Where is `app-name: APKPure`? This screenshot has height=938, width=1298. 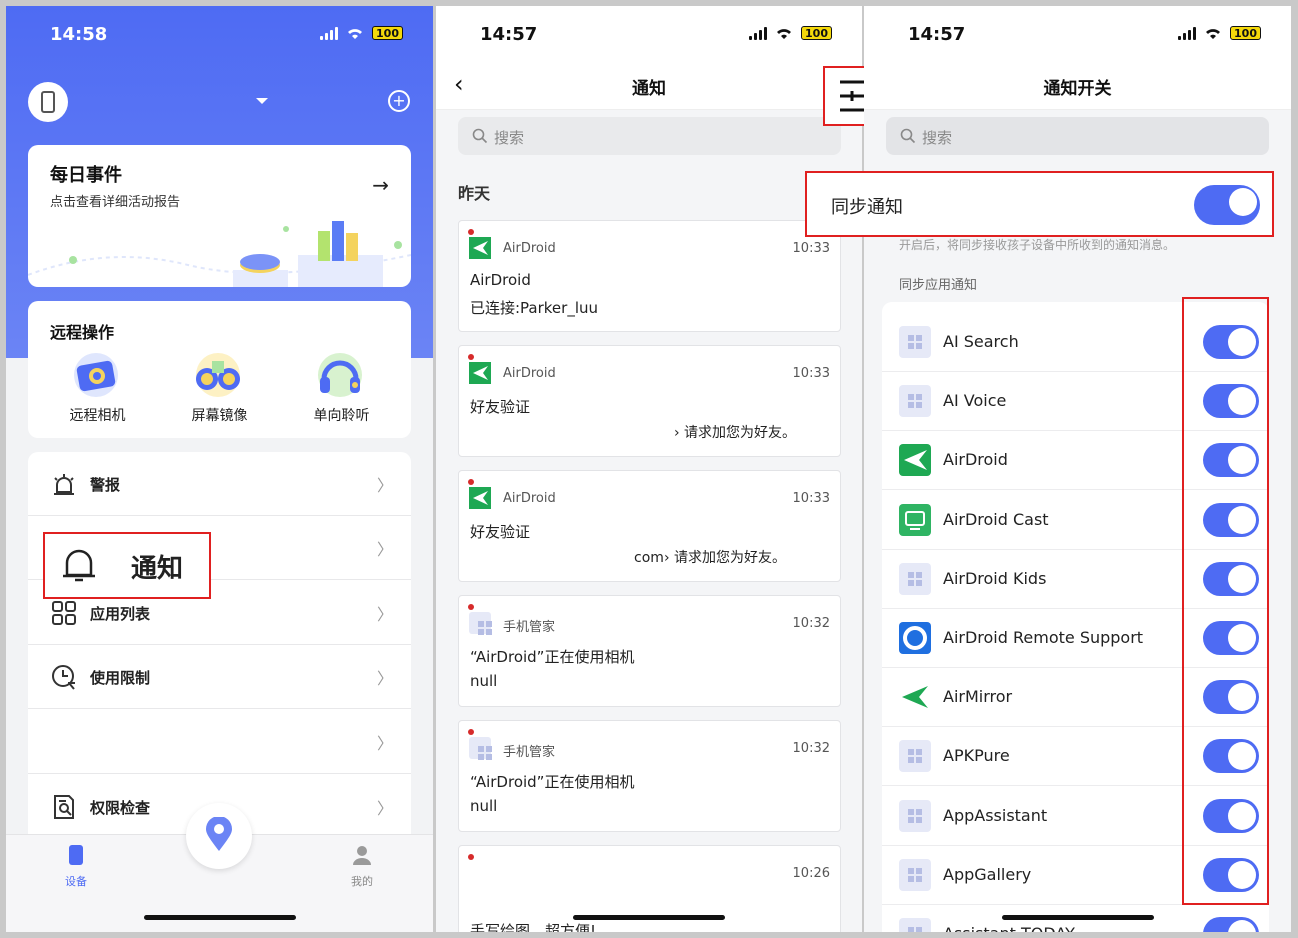
app-name: APKPure is located at coordinates (976, 756).